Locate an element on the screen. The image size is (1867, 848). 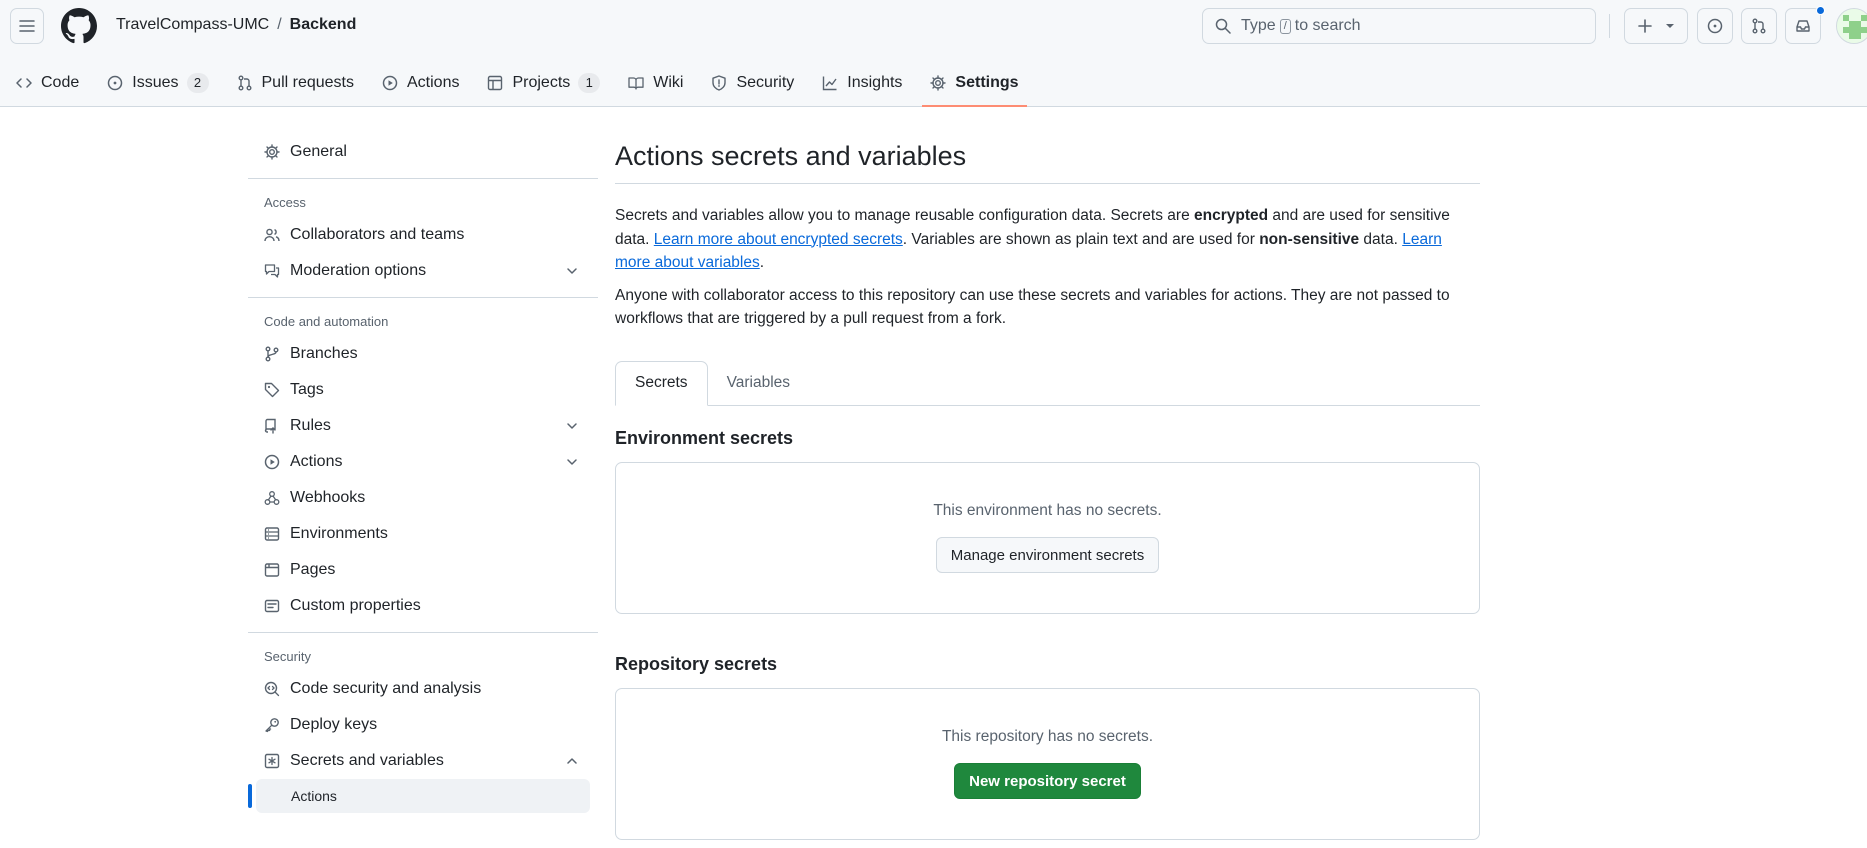
sidebar-subitem-label: Actions is located at coordinates (314, 796).